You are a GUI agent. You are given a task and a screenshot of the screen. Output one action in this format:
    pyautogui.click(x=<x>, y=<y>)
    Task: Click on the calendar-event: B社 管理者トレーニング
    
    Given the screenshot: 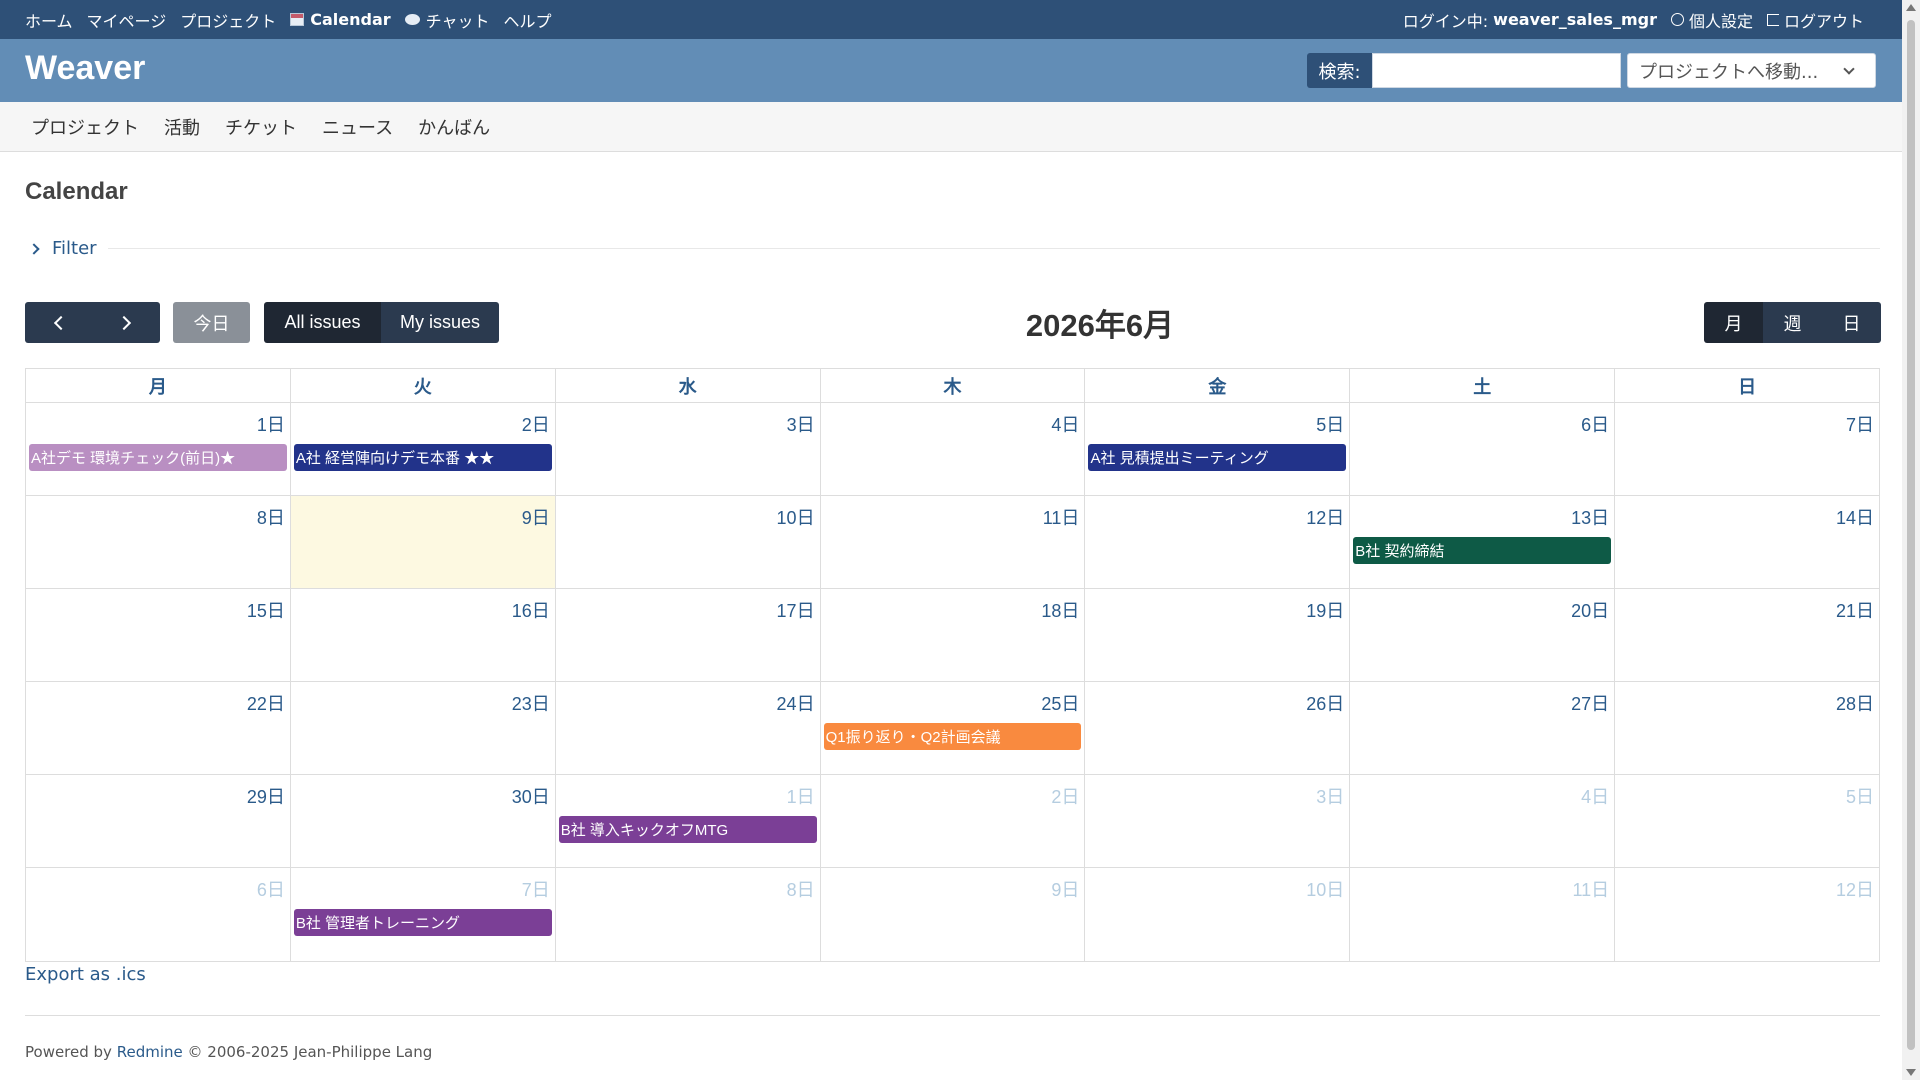 What is the action you would take?
    pyautogui.click(x=422, y=922)
    